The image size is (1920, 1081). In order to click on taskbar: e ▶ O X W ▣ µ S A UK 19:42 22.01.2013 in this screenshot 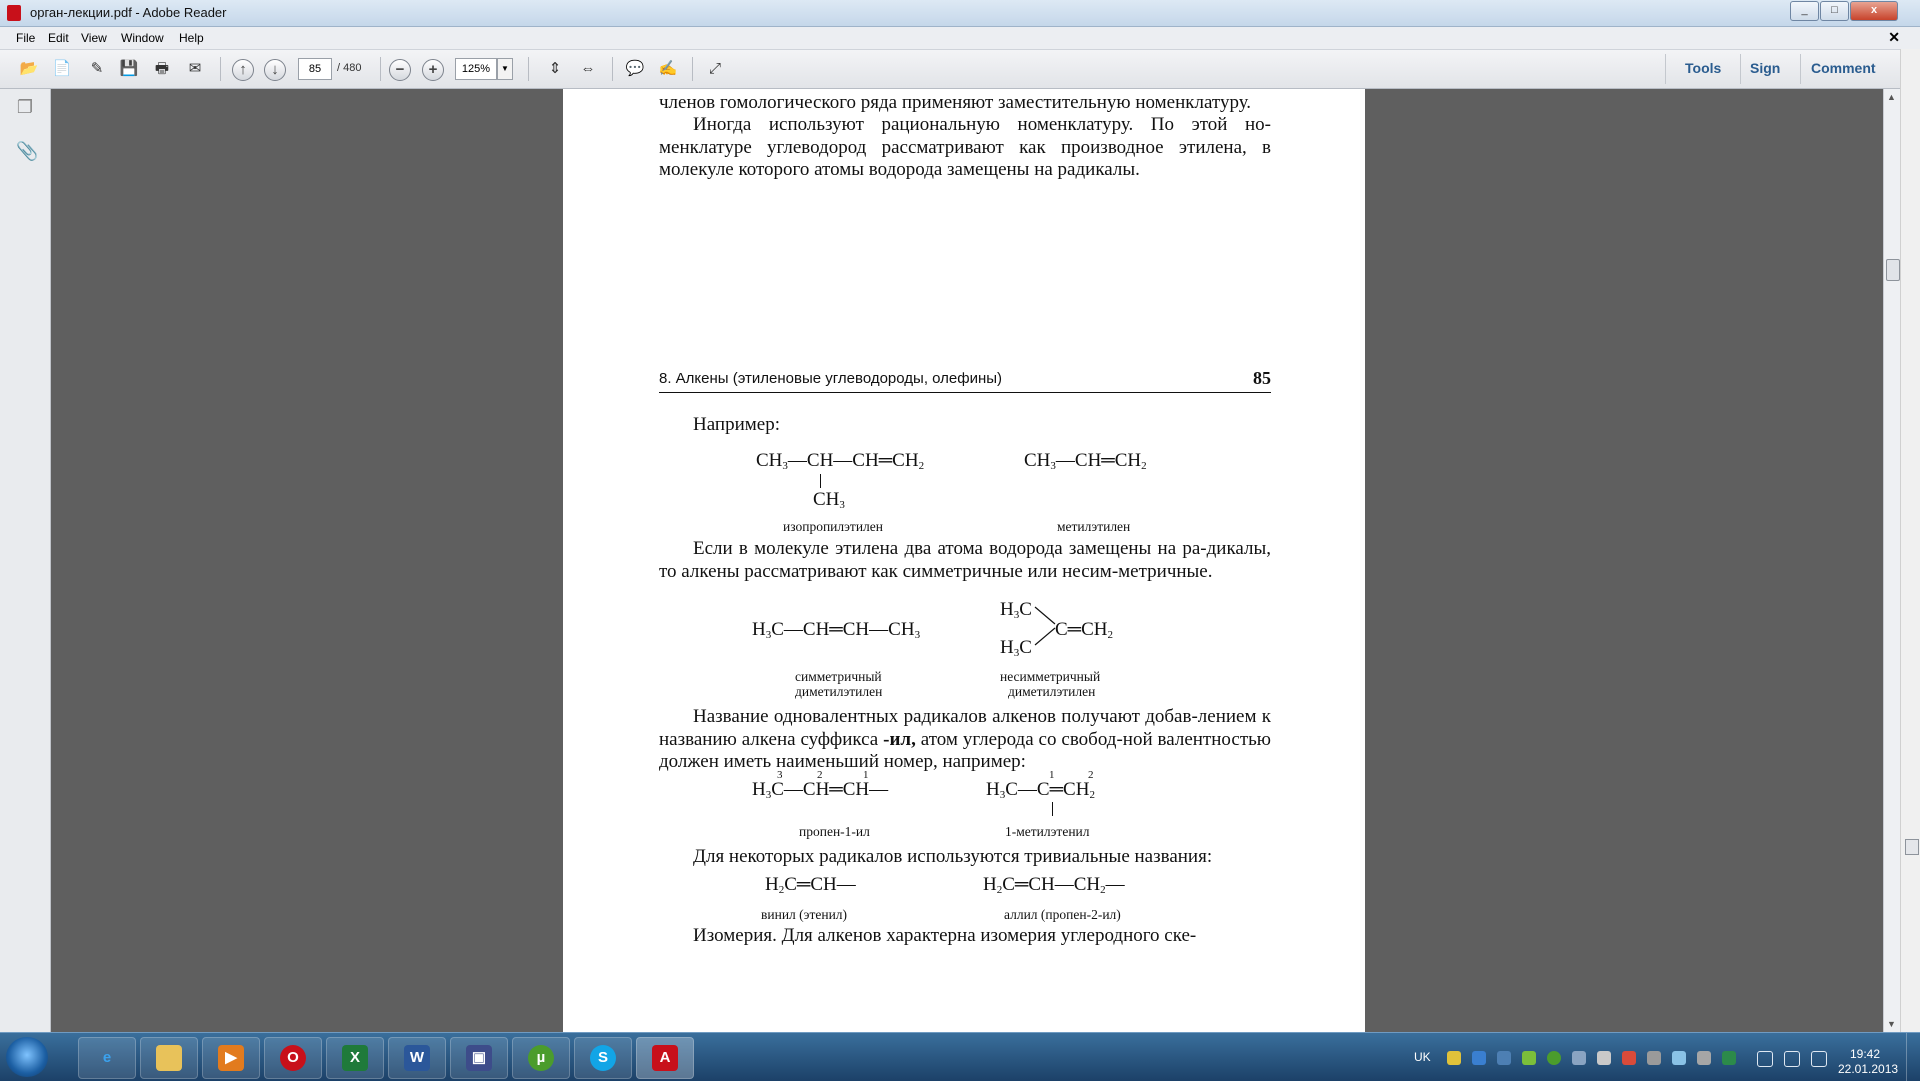, I will do `click(960, 1056)`.